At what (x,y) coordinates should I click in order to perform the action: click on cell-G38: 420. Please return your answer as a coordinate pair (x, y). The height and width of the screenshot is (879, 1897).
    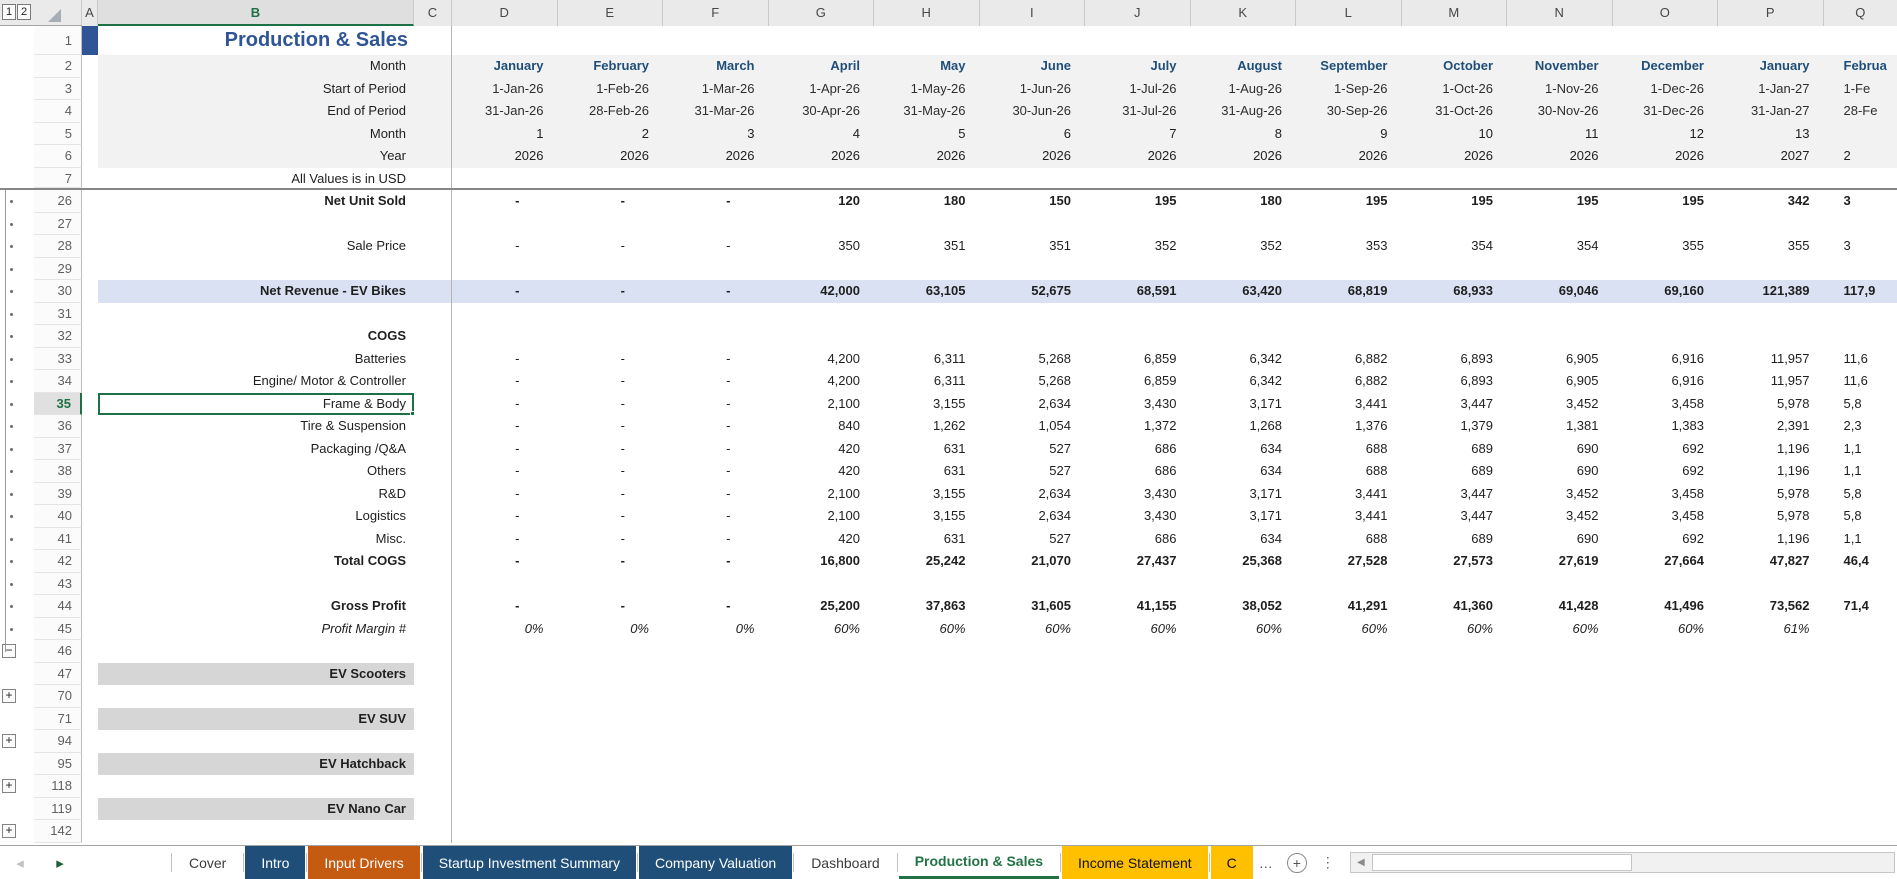
    Looking at the image, I should click on (822, 471).